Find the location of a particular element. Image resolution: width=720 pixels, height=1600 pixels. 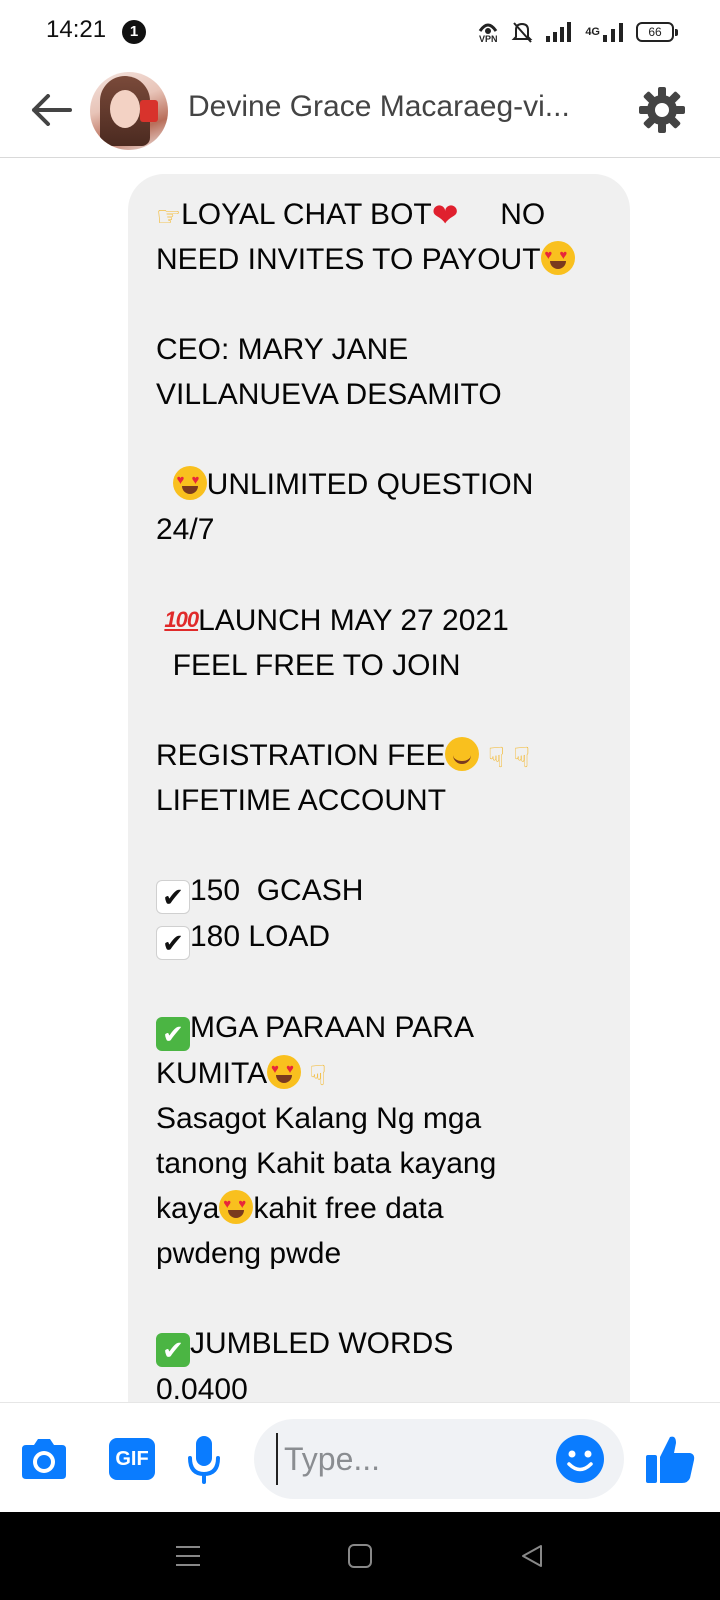

status-time: 14:21 is located at coordinates (76, 29).